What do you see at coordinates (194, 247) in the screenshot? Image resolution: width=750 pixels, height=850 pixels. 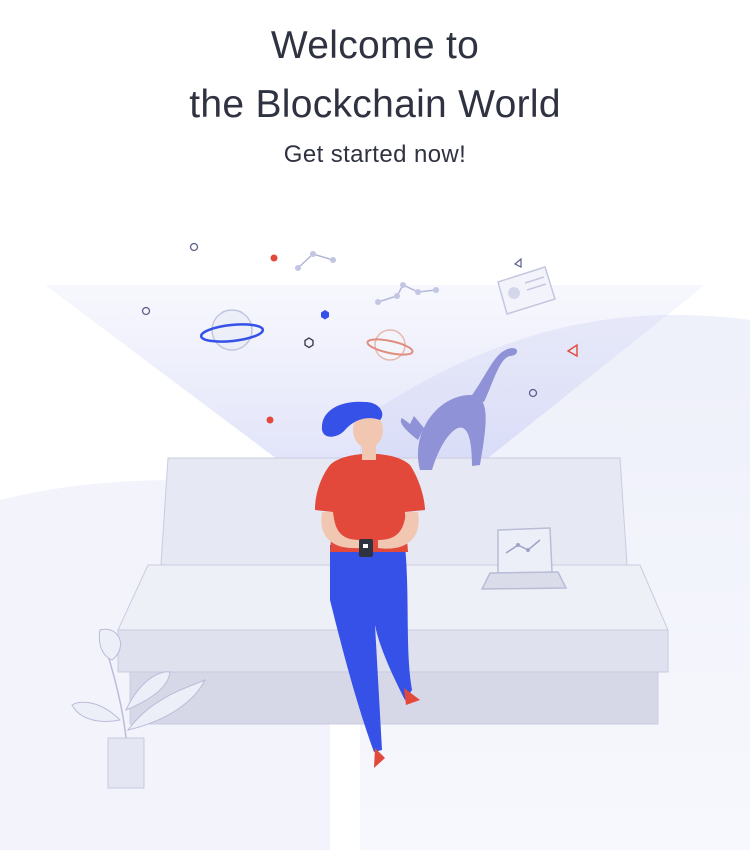 I see `decor-circle` at bounding box center [194, 247].